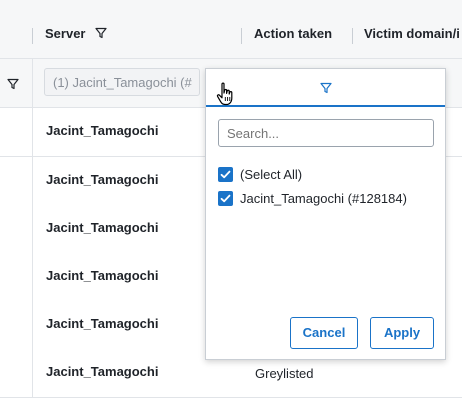 Image resolution: width=462 pixels, height=398 pixels. Describe the element at coordinates (323, 176) in the screenshot. I see `select-all-option: (Select All)` at that location.